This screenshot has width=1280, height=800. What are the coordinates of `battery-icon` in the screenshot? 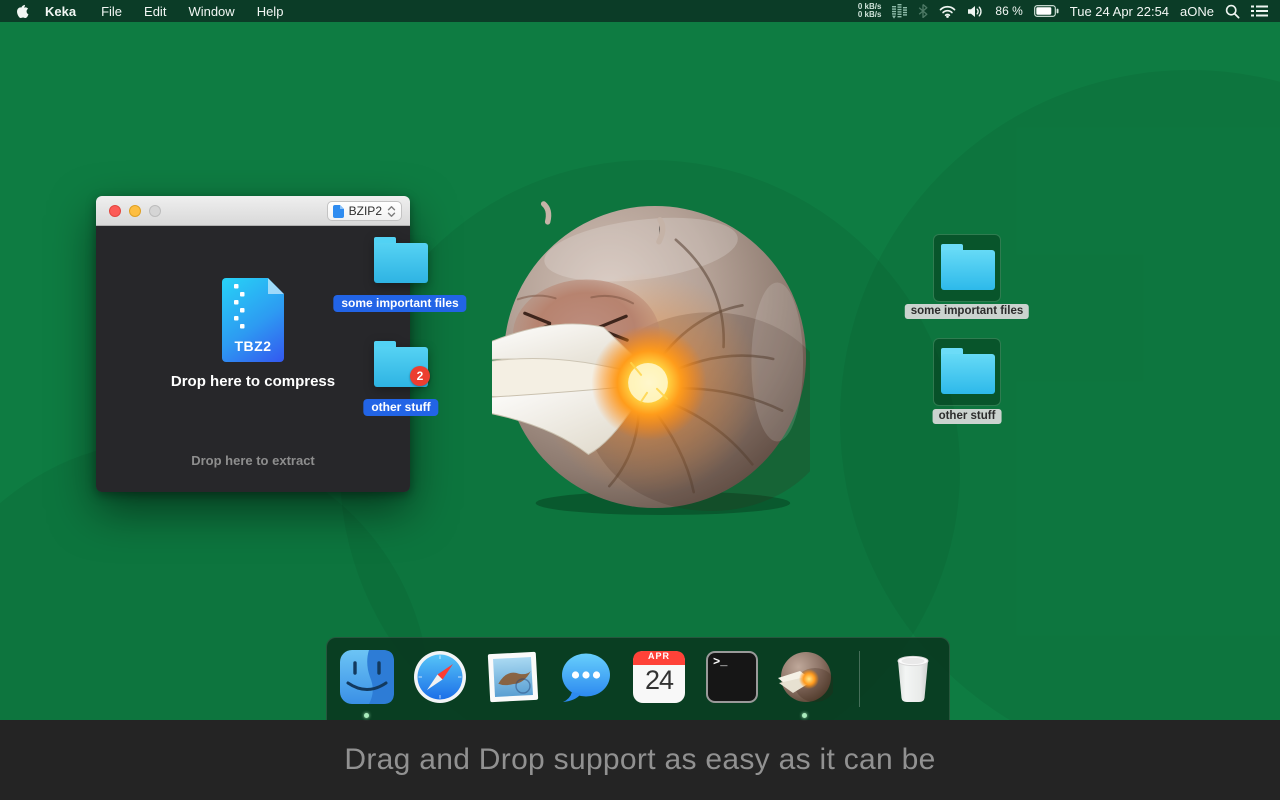 It's located at (1046, 11).